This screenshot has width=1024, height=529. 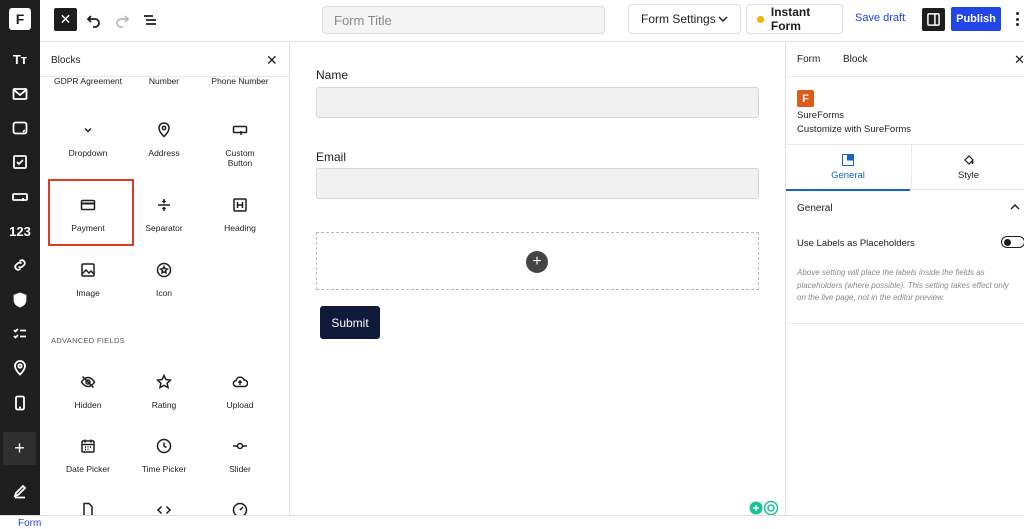 I want to click on paint-bucket-icon, so click(x=968, y=160).